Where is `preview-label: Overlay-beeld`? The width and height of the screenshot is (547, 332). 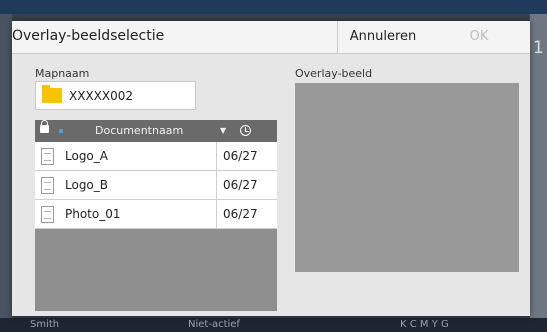
preview-label: Overlay-beeld is located at coordinates (334, 73).